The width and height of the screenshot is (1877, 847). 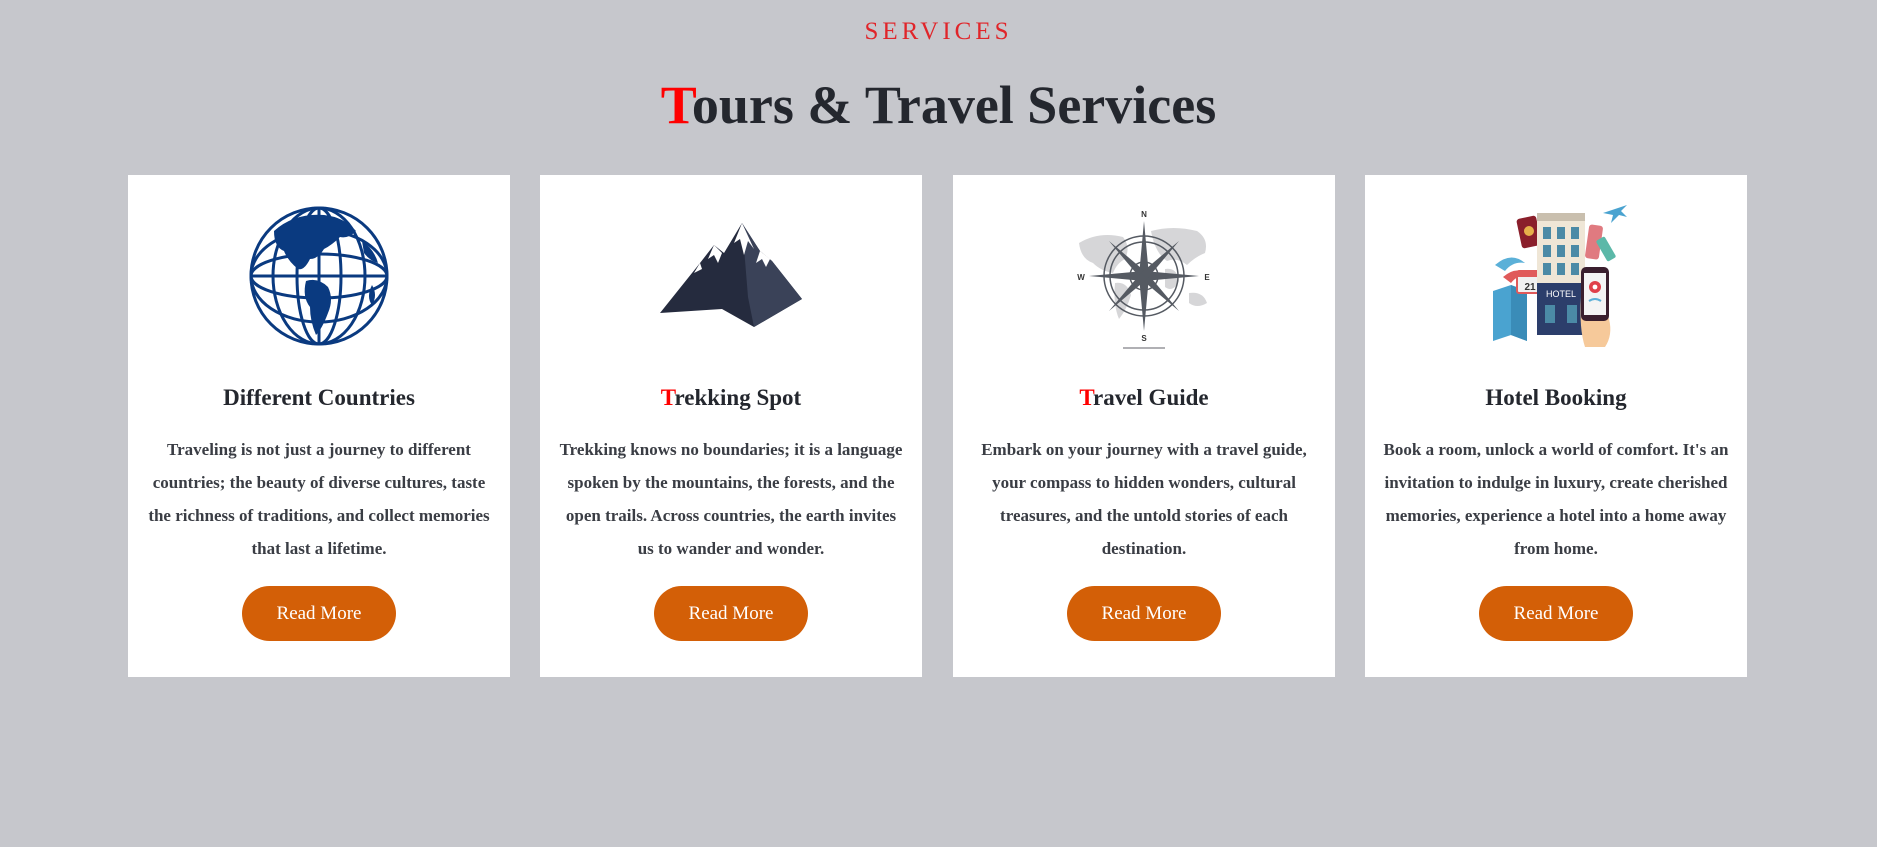 I want to click on section-eyebrow: SERVICES, so click(x=938, y=31).